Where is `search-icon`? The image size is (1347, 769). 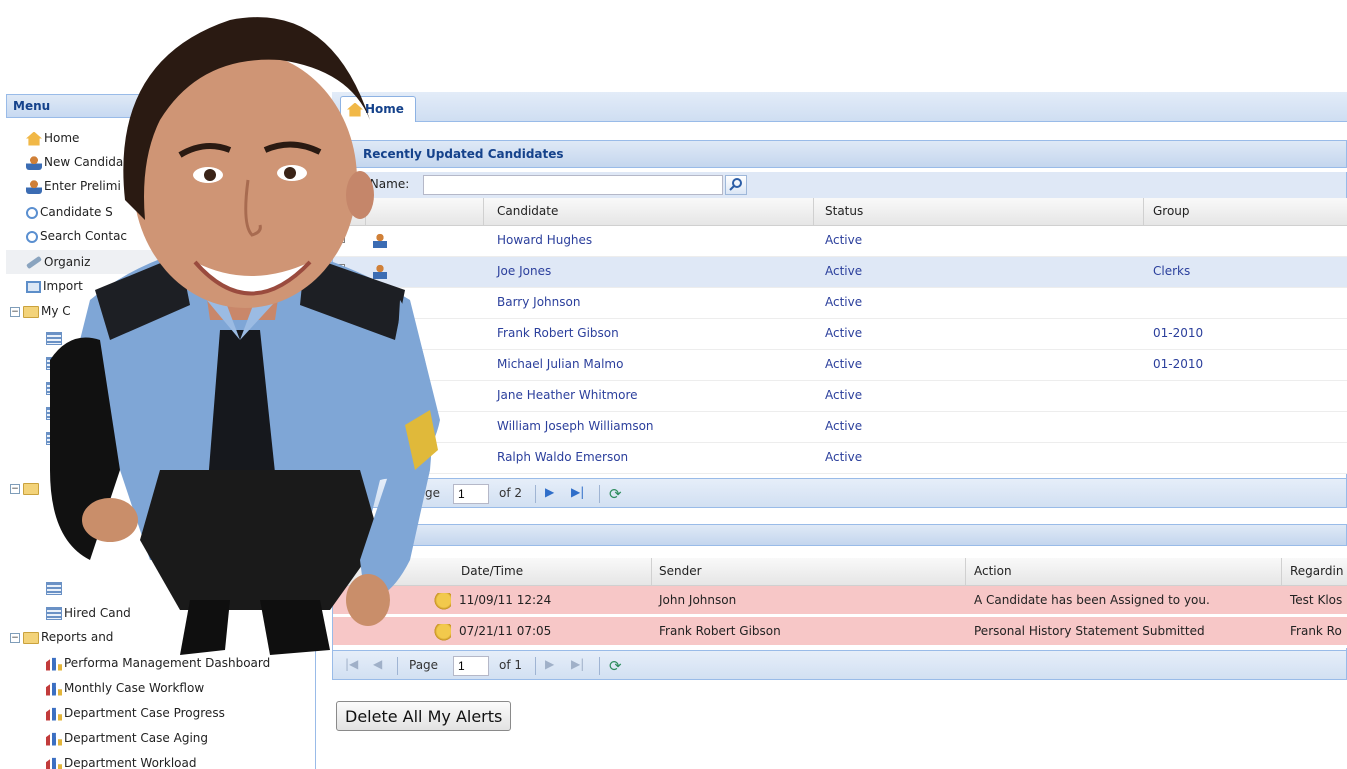 search-icon is located at coordinates (735, 184).